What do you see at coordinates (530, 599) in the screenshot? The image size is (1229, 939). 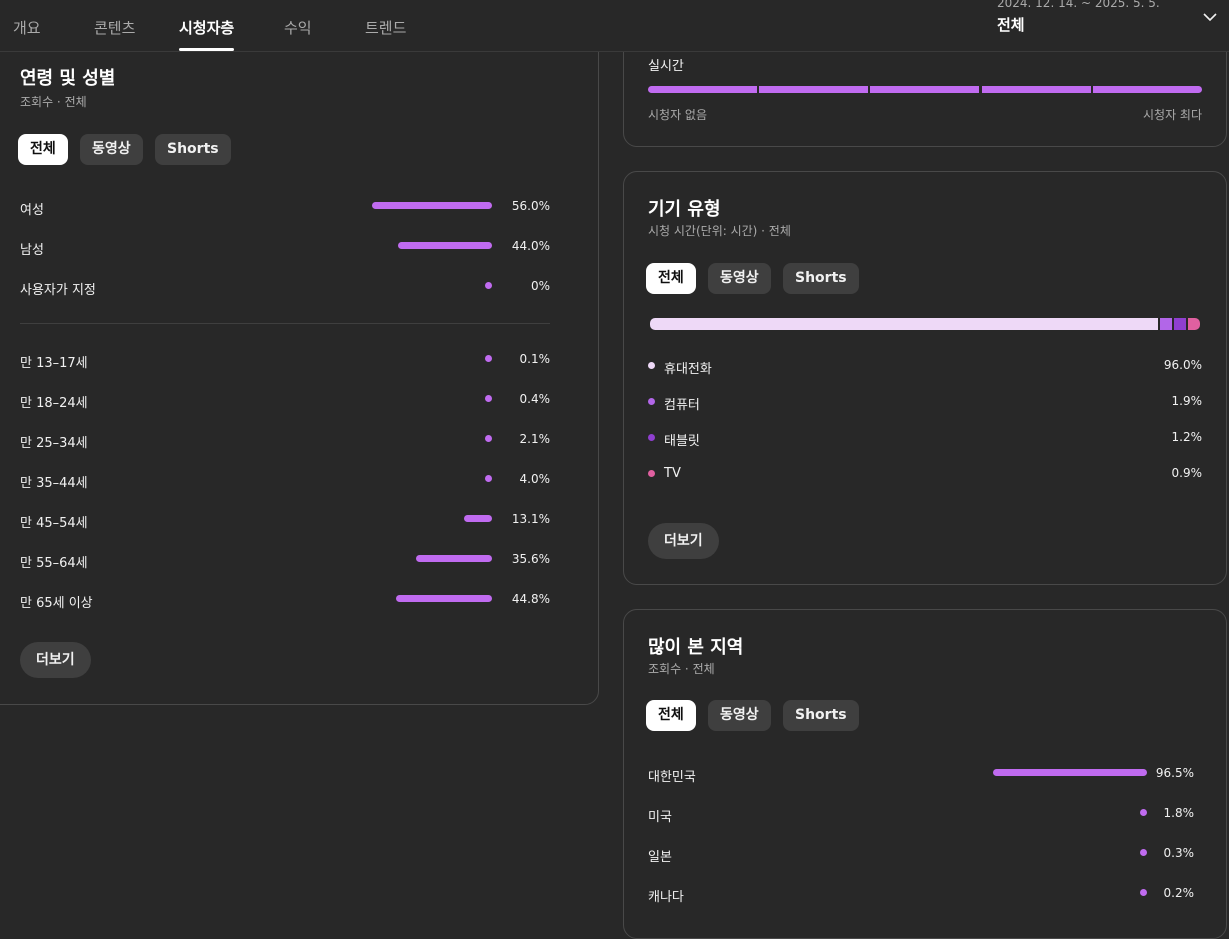 I see `age-row-value: 44.8%` at bounding box center [530, 599].